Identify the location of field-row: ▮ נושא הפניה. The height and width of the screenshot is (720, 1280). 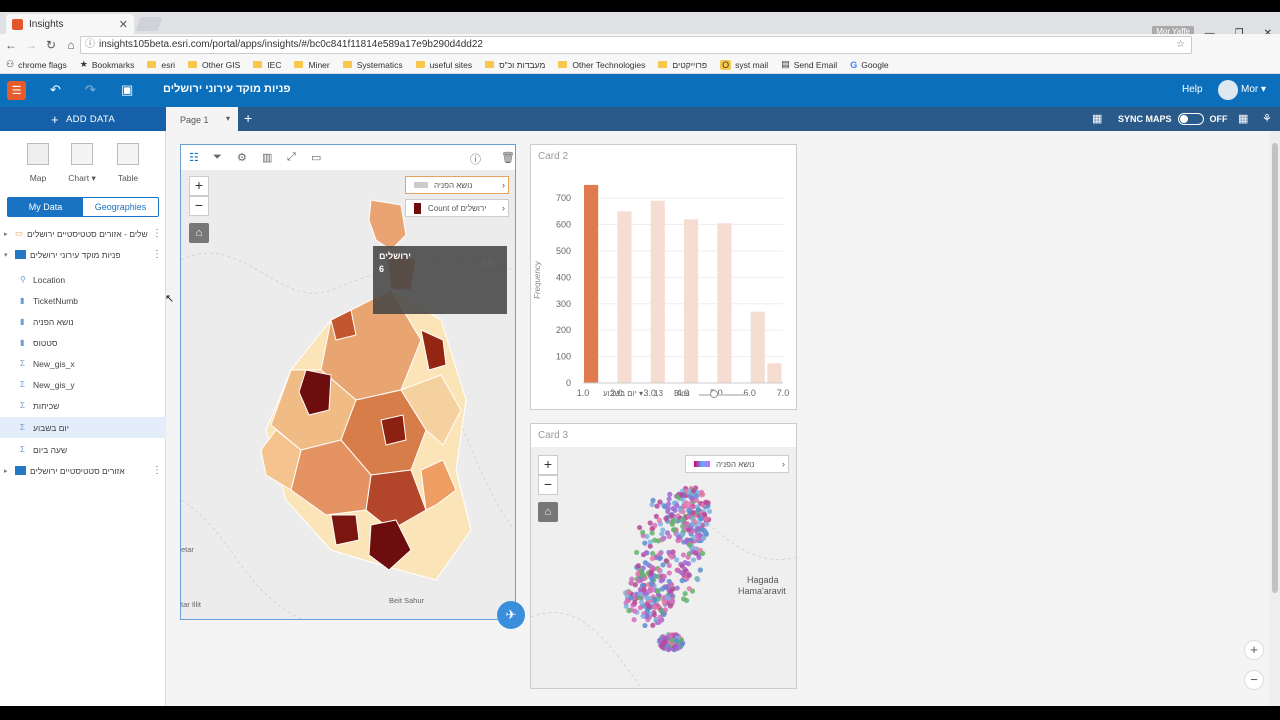
(83, 321).